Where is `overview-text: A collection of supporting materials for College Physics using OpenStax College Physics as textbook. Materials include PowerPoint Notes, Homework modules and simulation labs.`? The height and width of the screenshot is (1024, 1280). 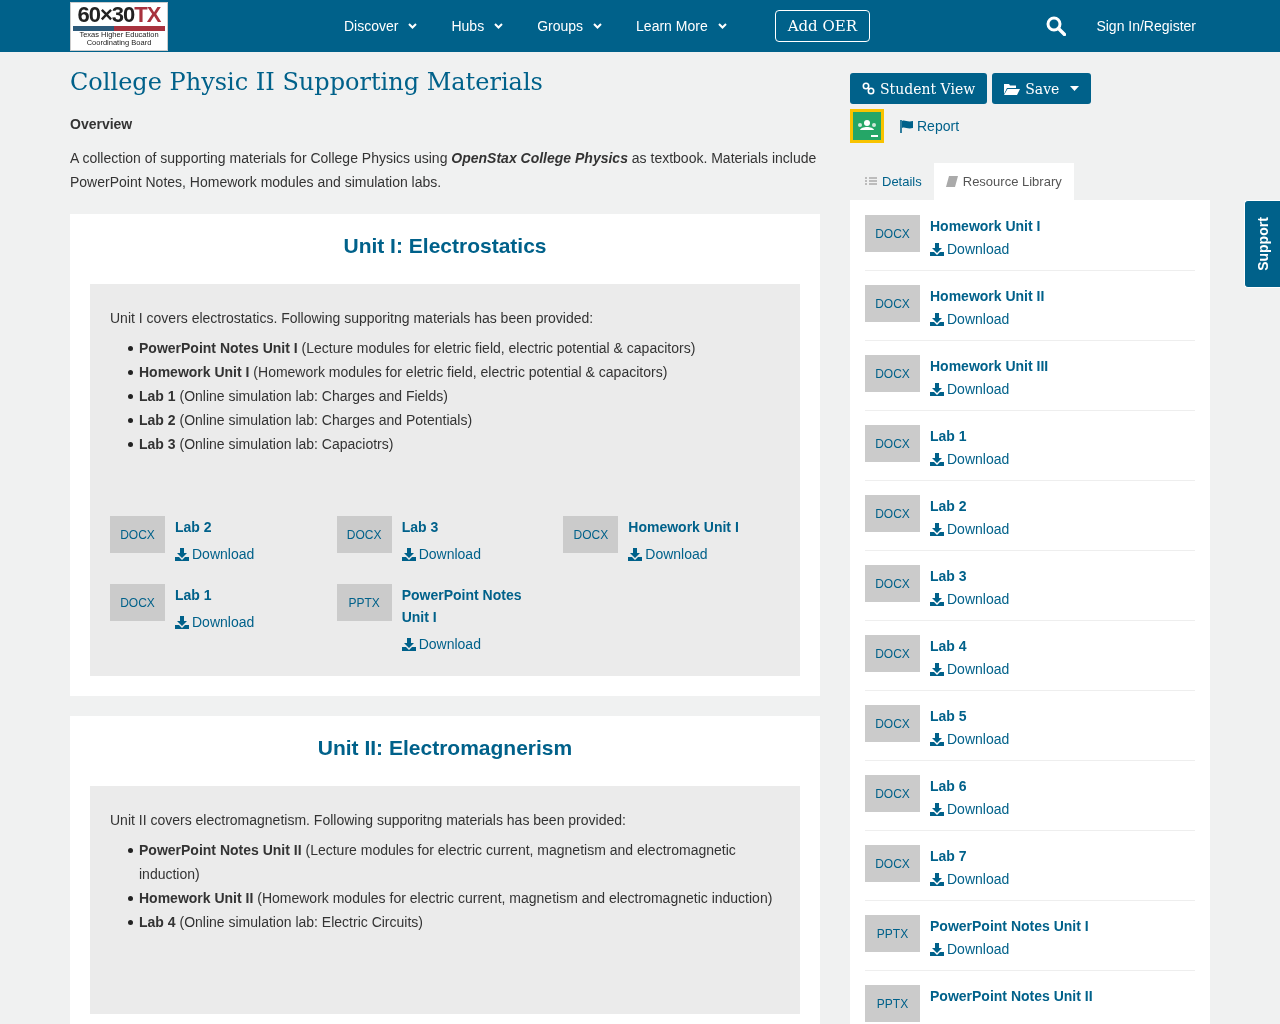
overview-text: A collection of supporting materials for College Physics using OpenStax College Physics as textbook. Materials include PowerPoint Notes, Homework modules and simulation labs. is located at coordinates (444, 170).